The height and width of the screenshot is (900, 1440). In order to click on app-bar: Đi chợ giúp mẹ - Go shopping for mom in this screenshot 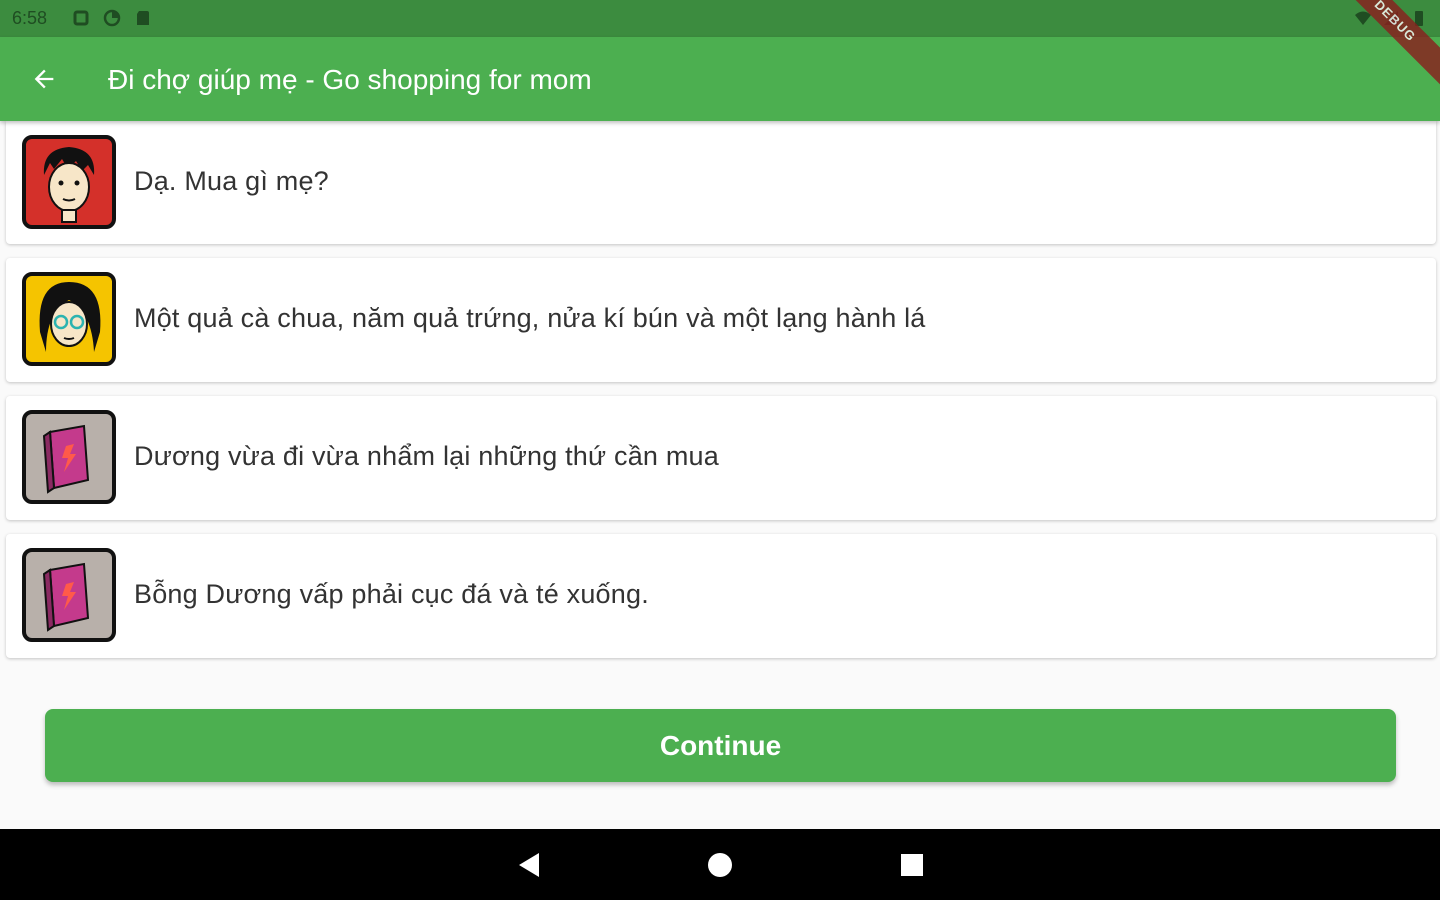, I will do `click(720, 79)`.